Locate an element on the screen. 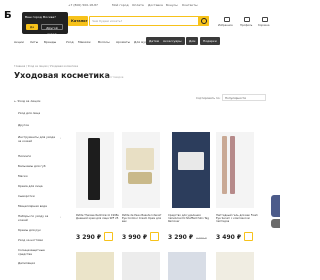 The height and width of the screenshot is (280, 320). cat-makeup: Макияж is located at coordinates (84, 42).